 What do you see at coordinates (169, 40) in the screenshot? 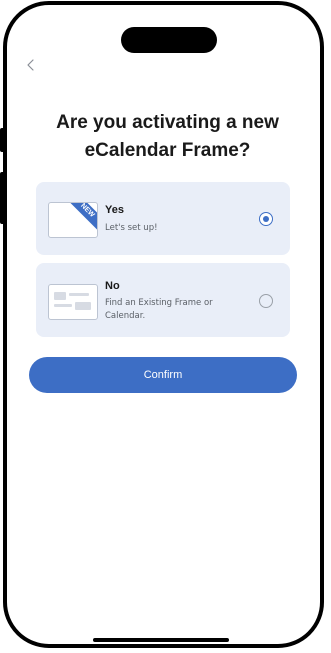
I see `dynamic-island` at bounding box center [169, 40].